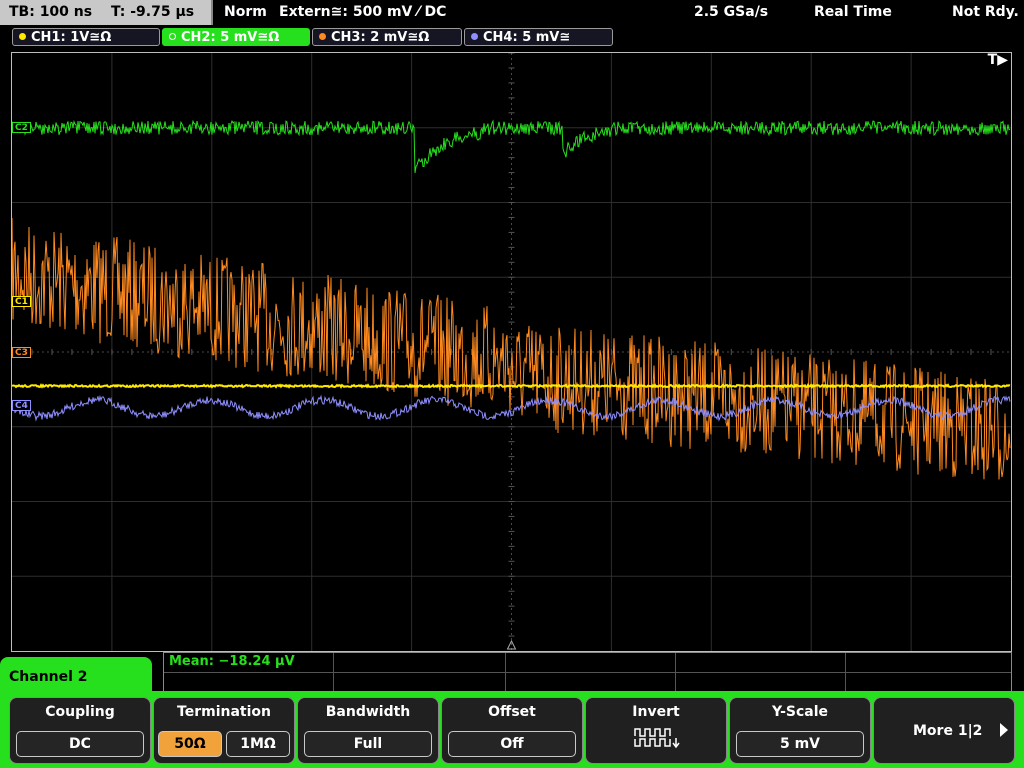  I want to click on termination-softkey: Termination 50Ω 1MΩ, so click(224, 730).